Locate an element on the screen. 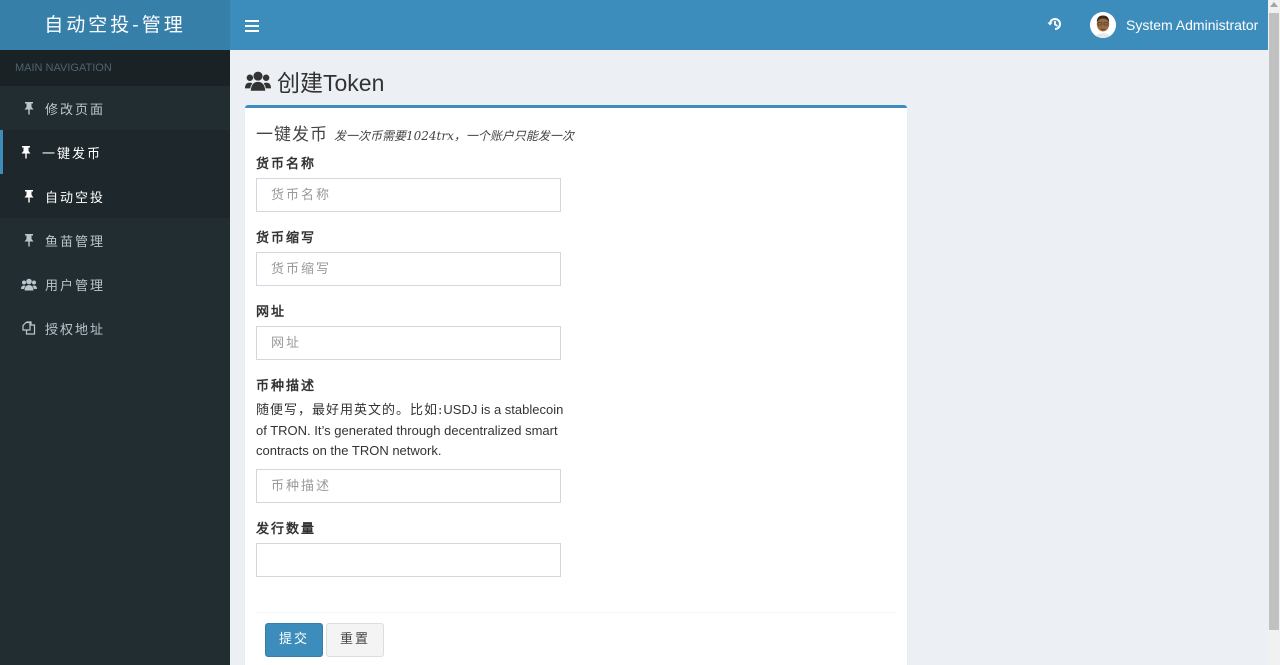  page-title-zh: 创建 is located at coordinates (300, 84).